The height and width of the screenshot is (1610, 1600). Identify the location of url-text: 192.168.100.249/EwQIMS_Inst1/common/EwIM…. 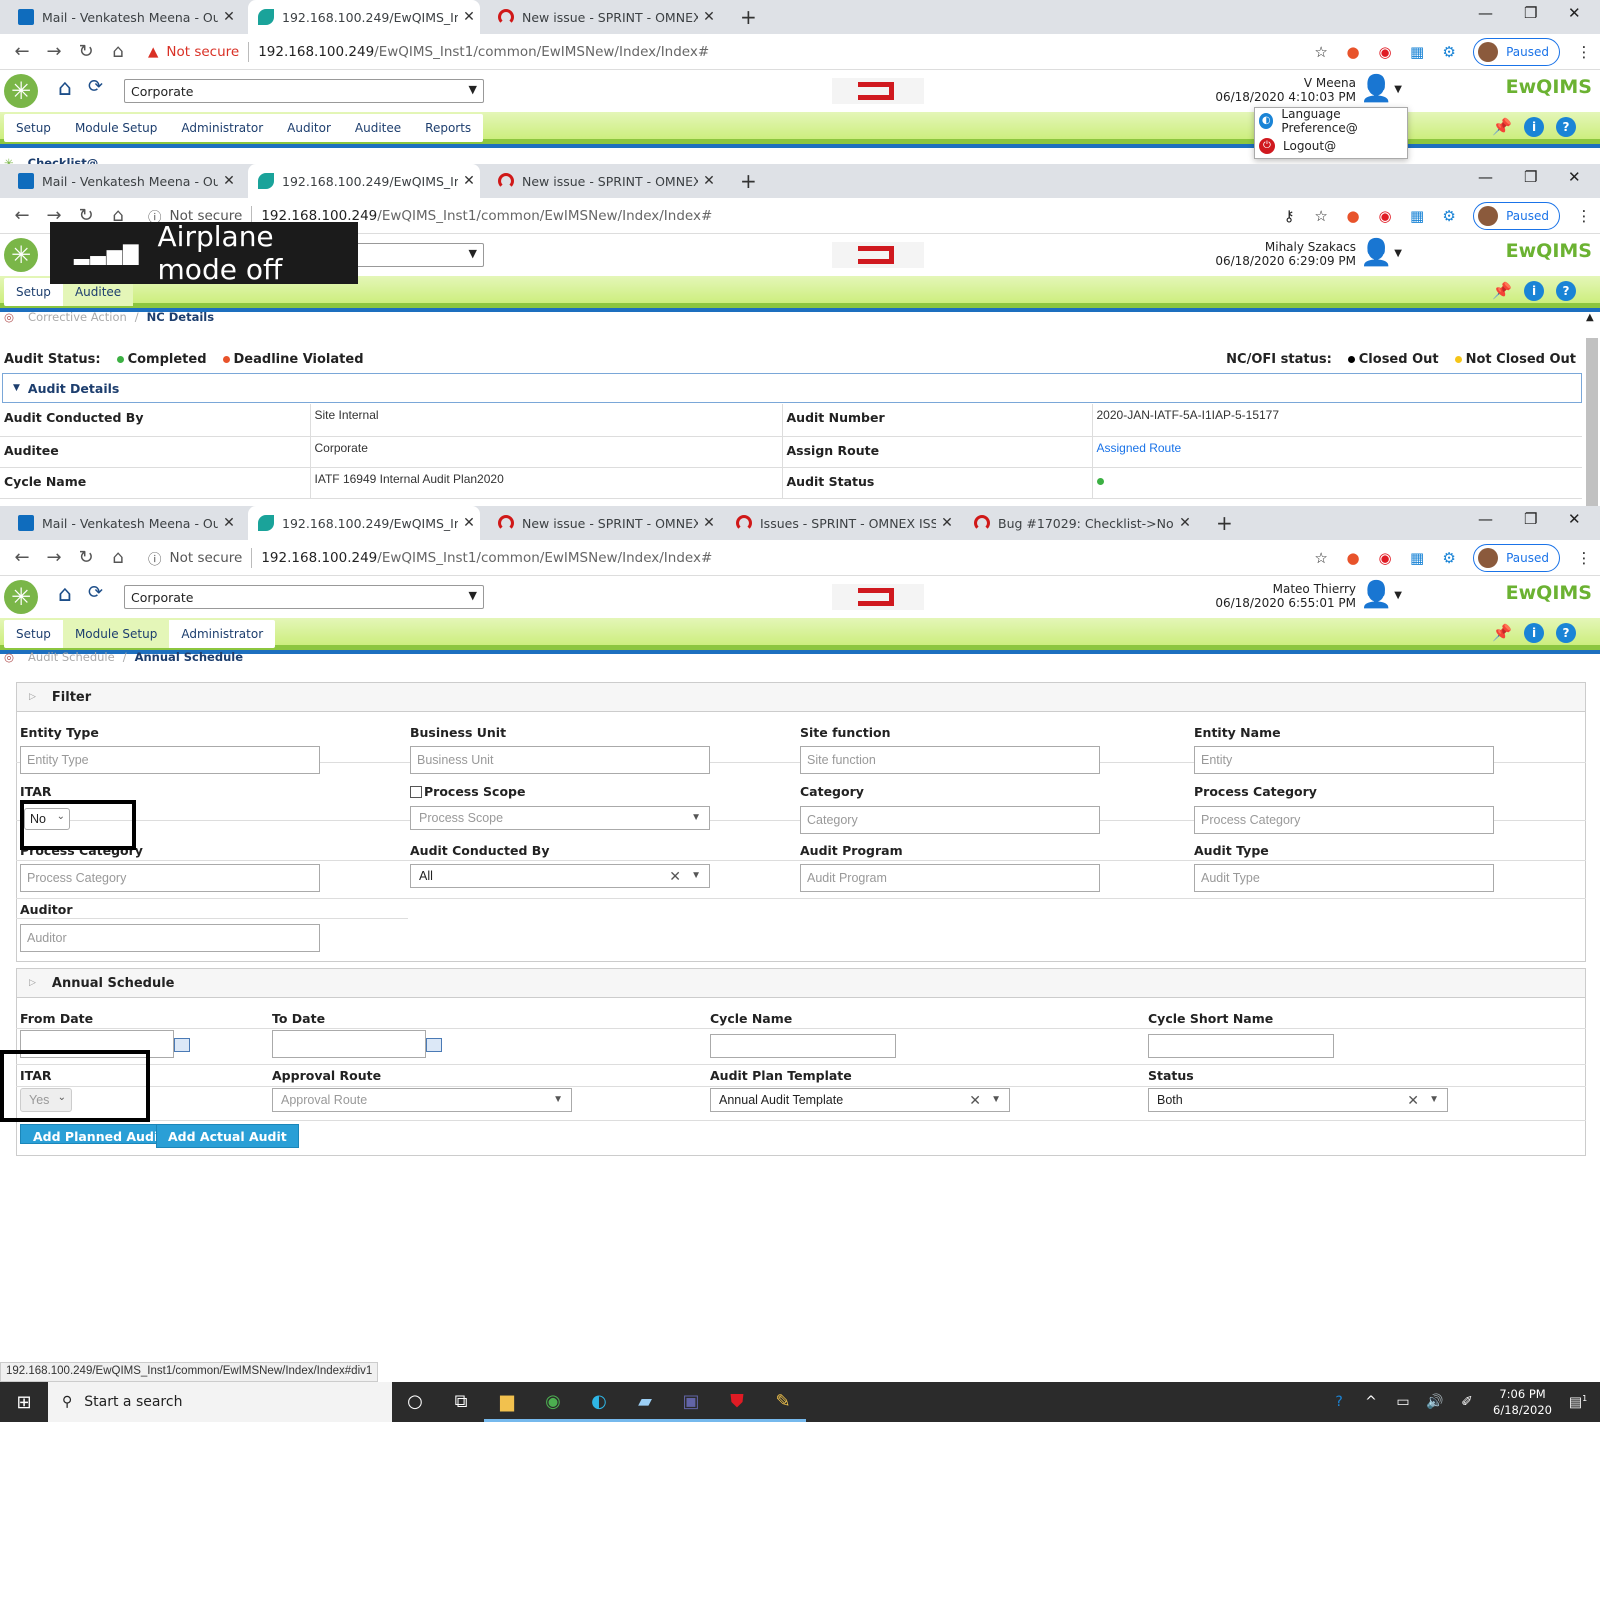
(486, 558).